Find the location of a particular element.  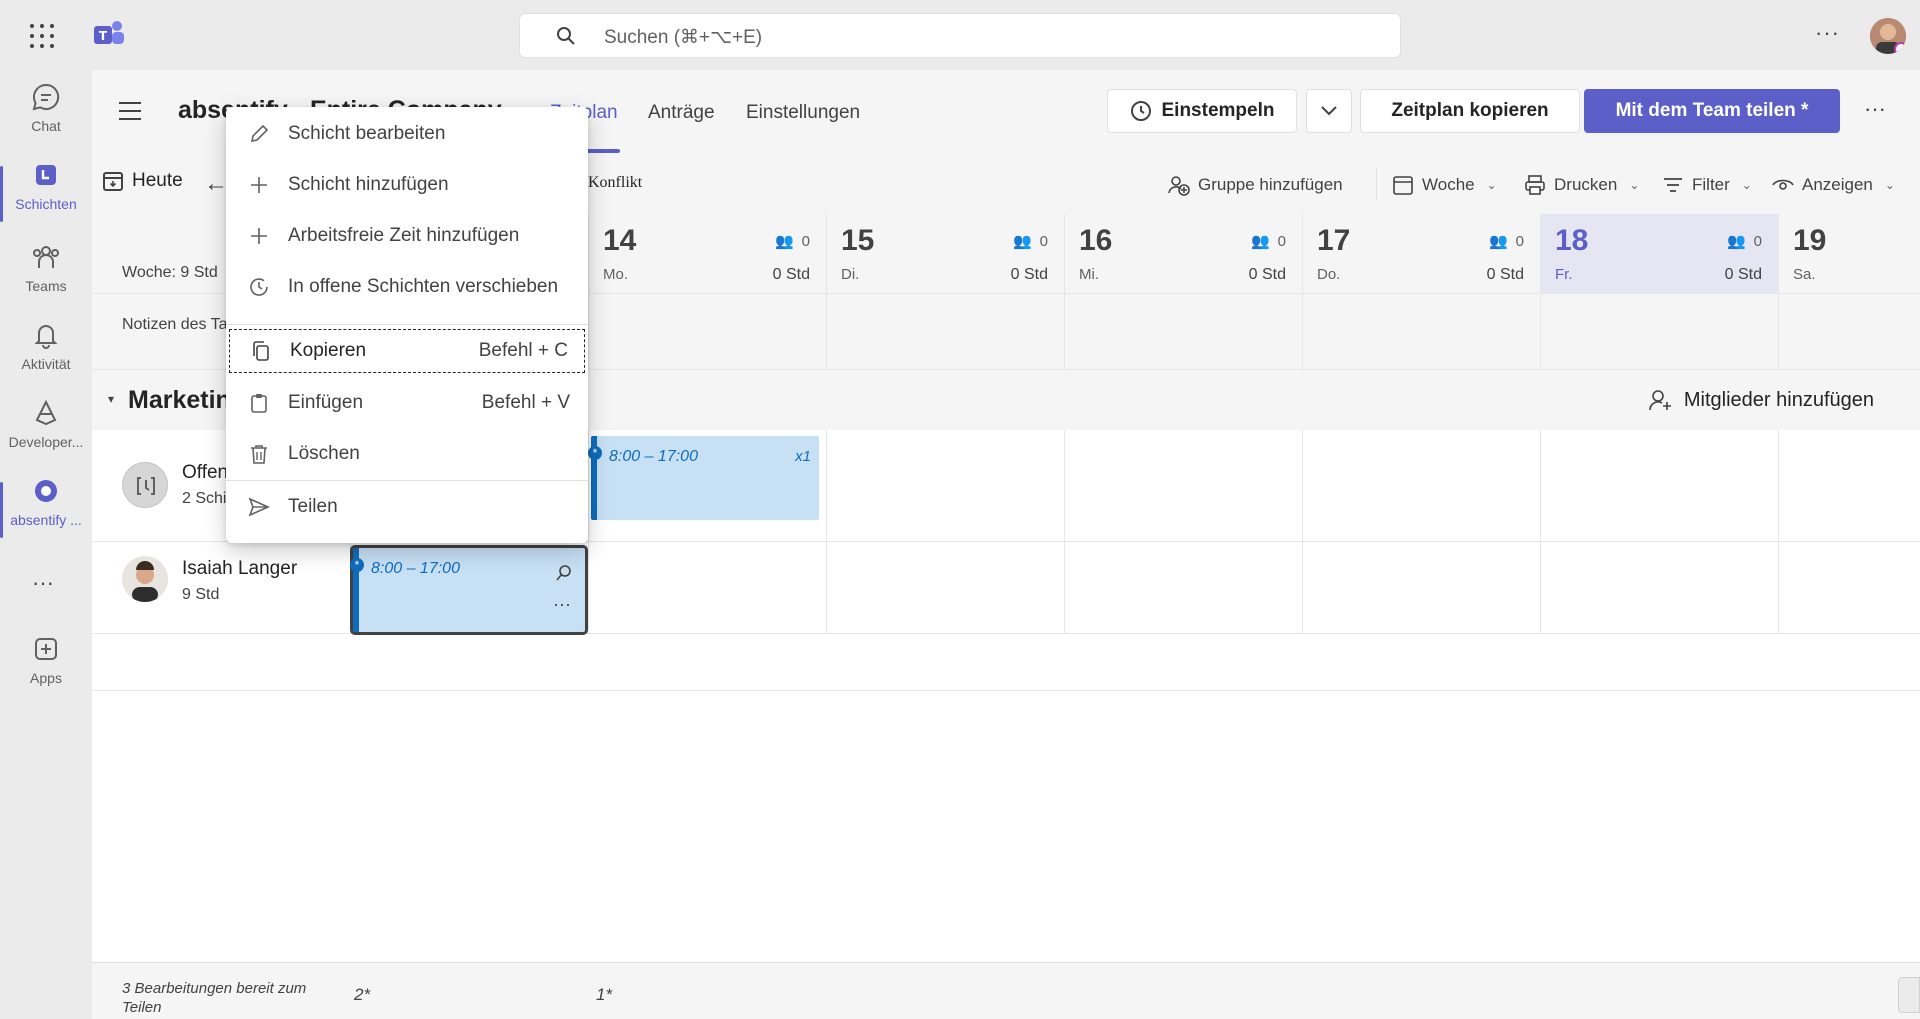

print-dropdown: Drucken ⌄ is located at coordinates (1581, 185).